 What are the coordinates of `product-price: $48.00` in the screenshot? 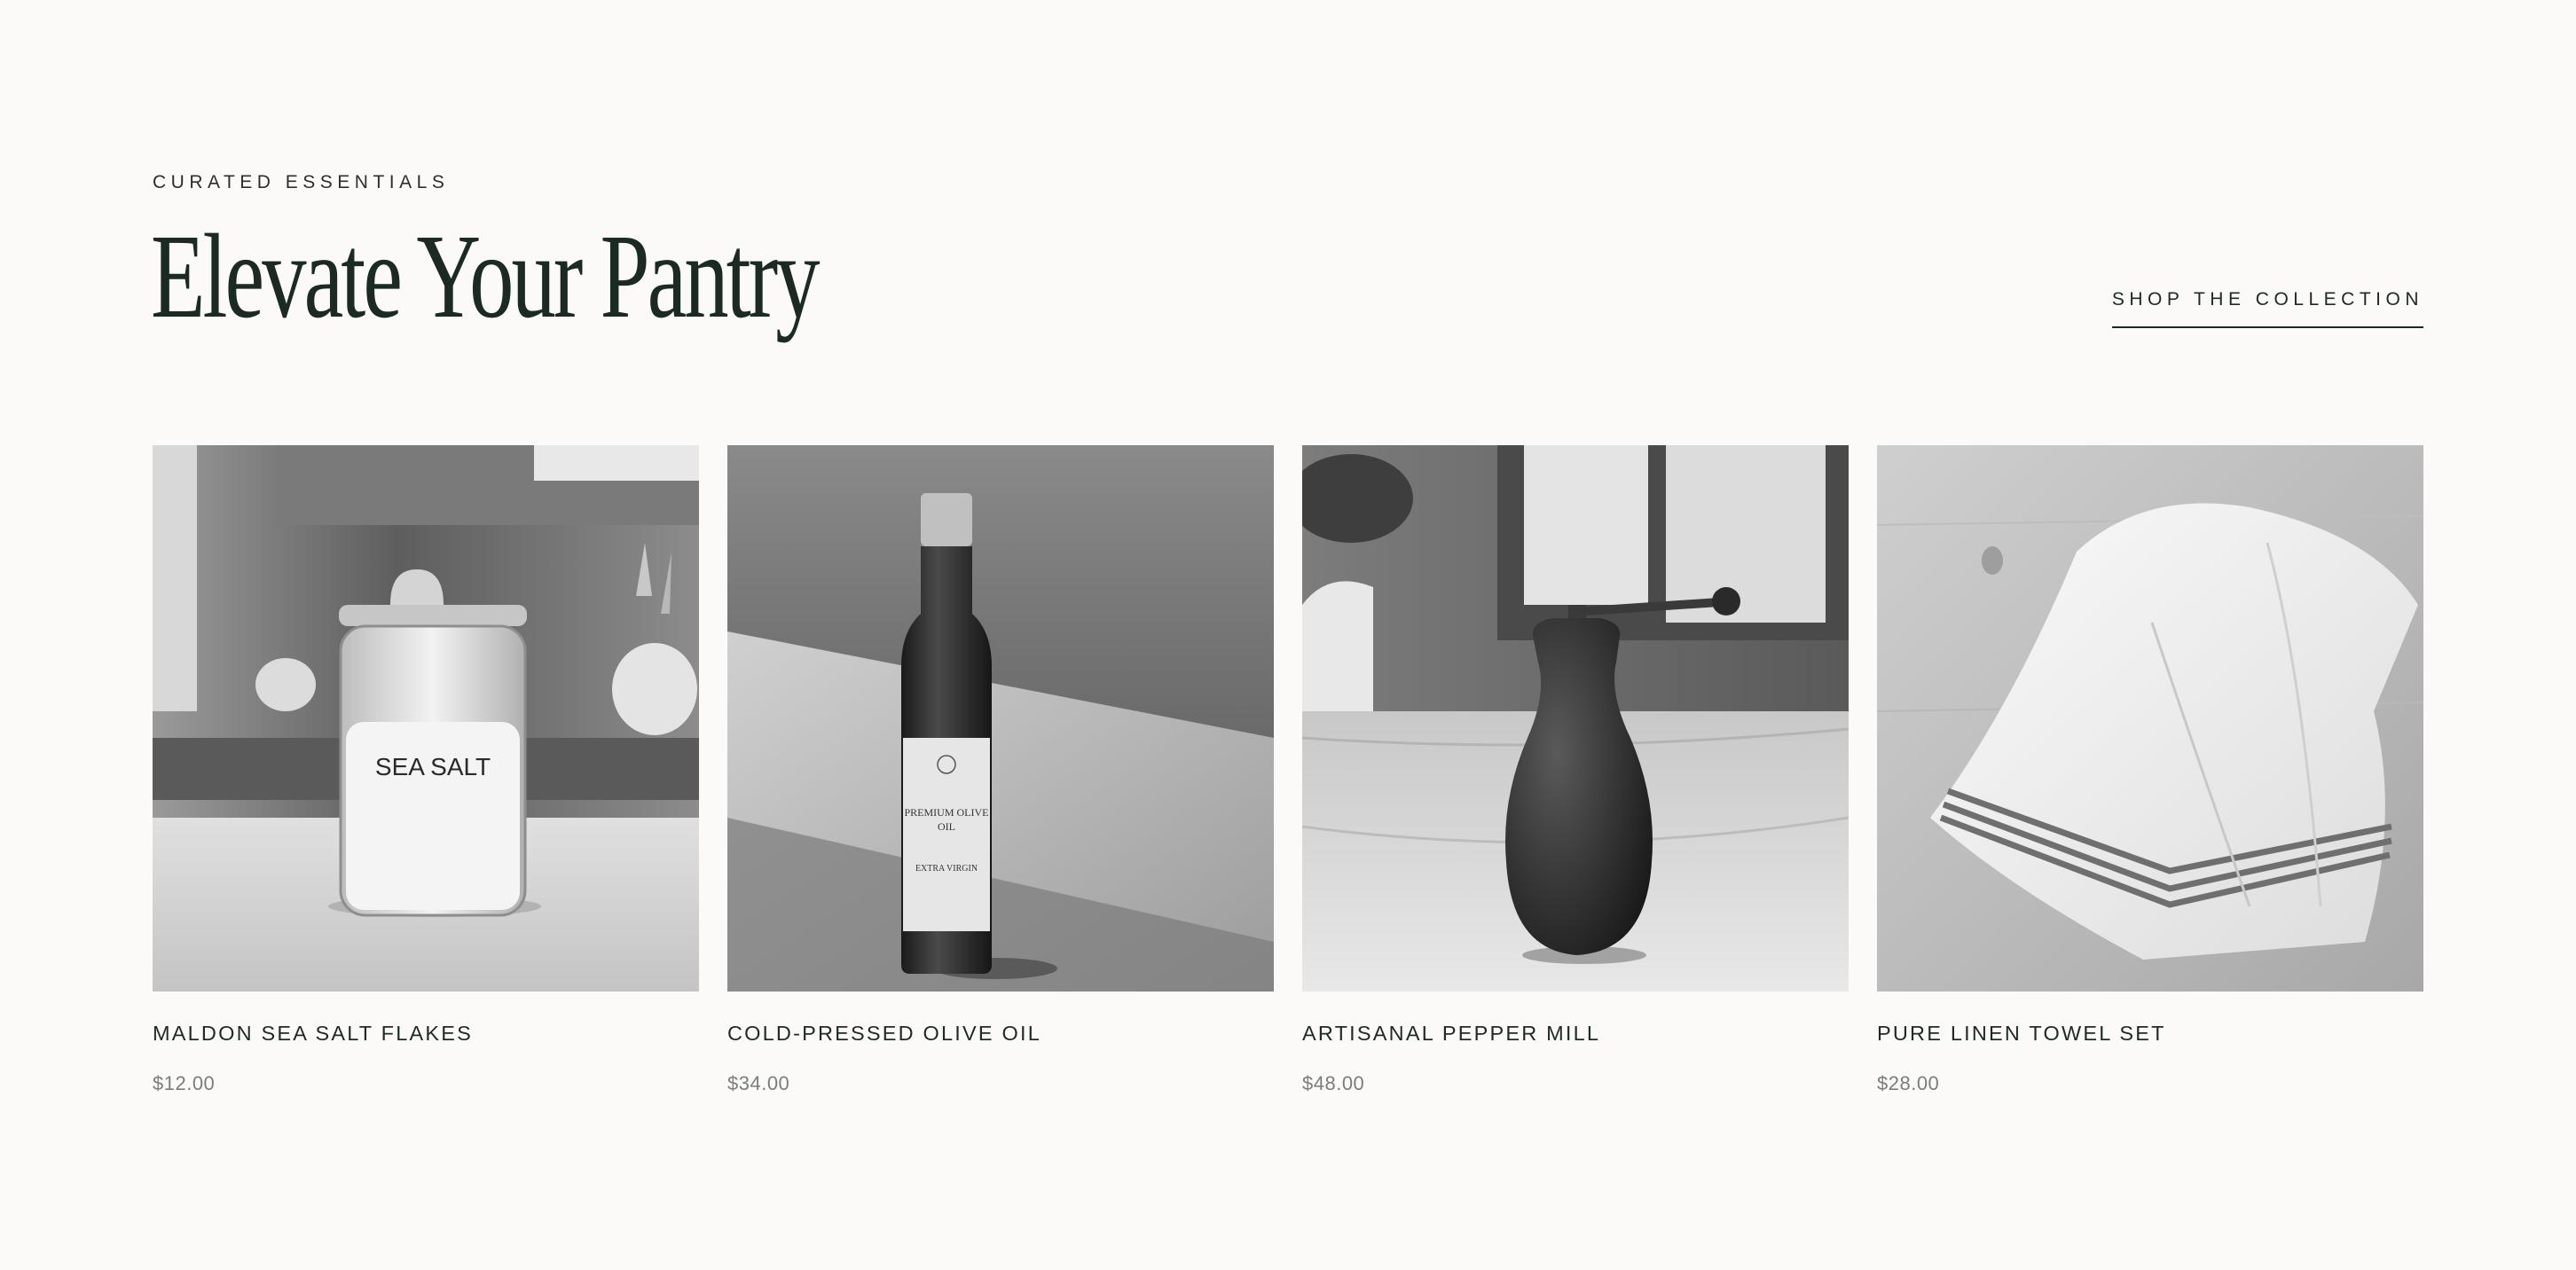 It's located at (1333, 1083).